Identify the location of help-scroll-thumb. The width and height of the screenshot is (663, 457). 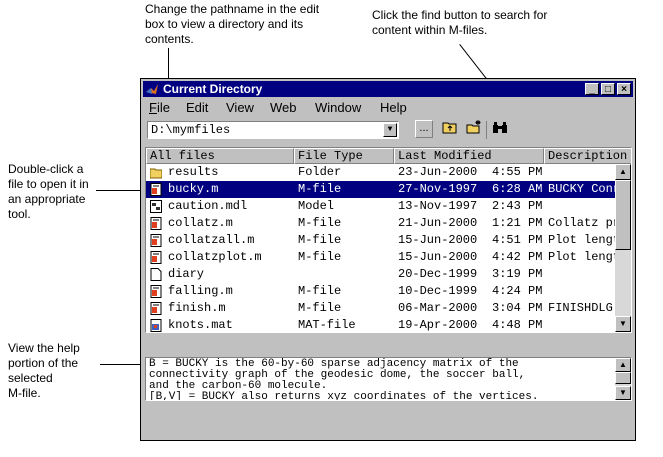
(623, 378).